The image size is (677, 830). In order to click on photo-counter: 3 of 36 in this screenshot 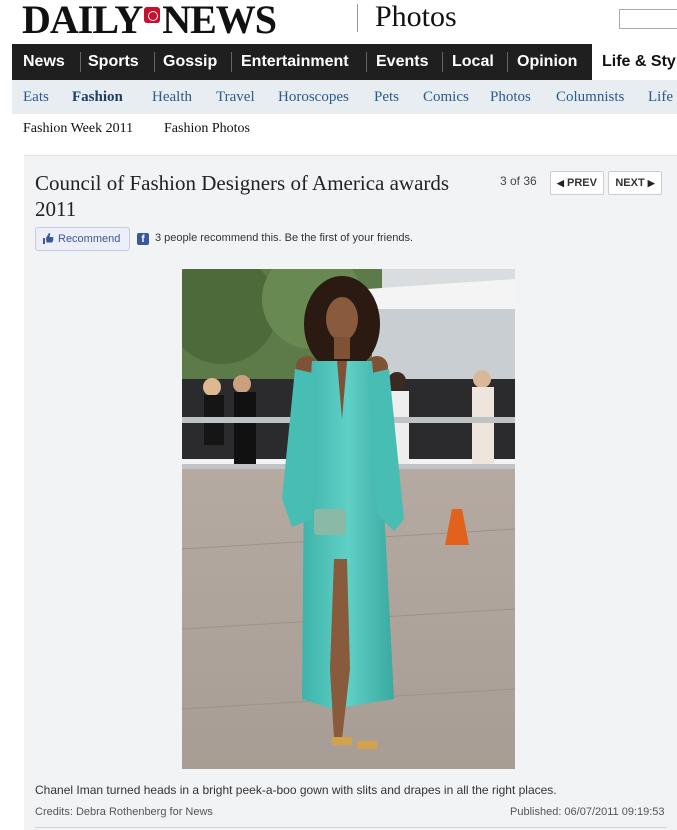, I will do `click(518, 181)`.